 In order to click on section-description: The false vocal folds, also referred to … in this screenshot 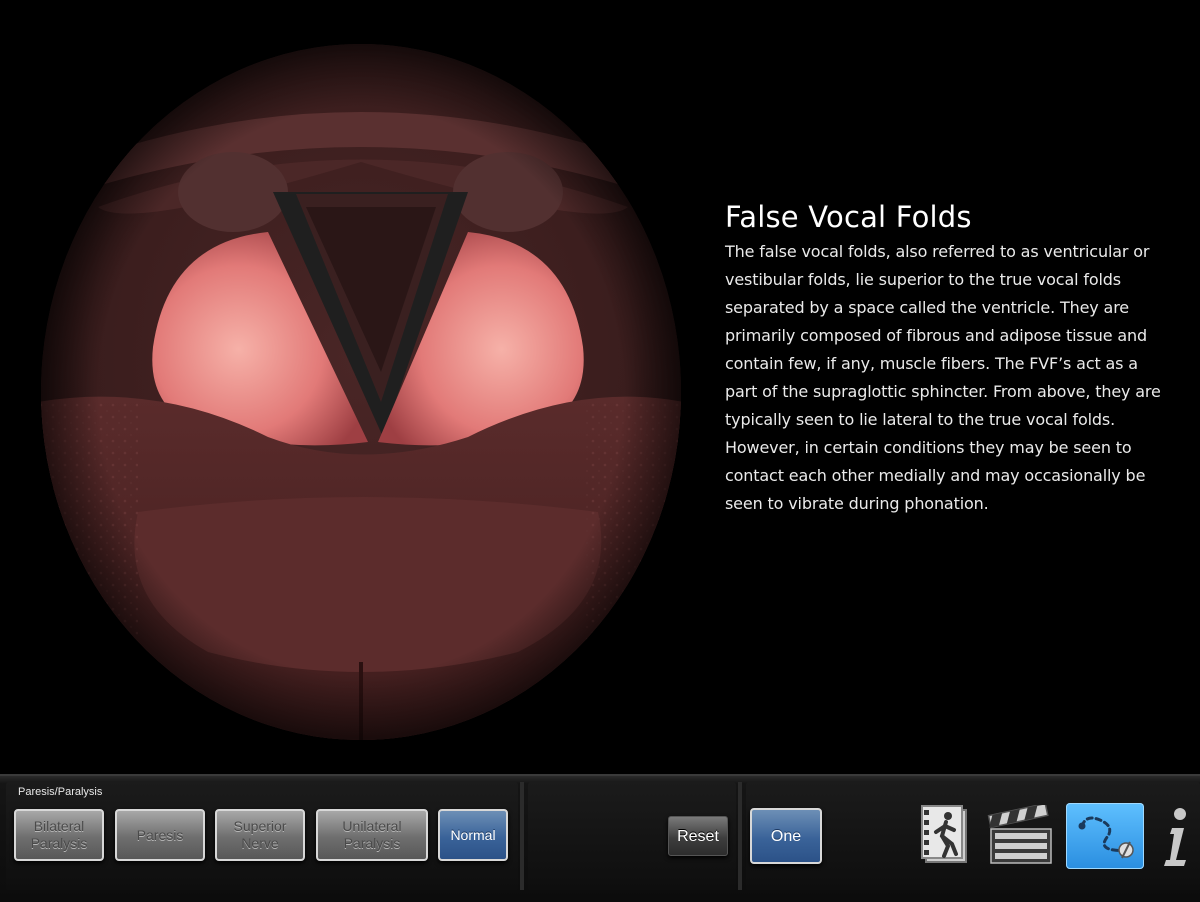, I will do `click(943, 377)`.